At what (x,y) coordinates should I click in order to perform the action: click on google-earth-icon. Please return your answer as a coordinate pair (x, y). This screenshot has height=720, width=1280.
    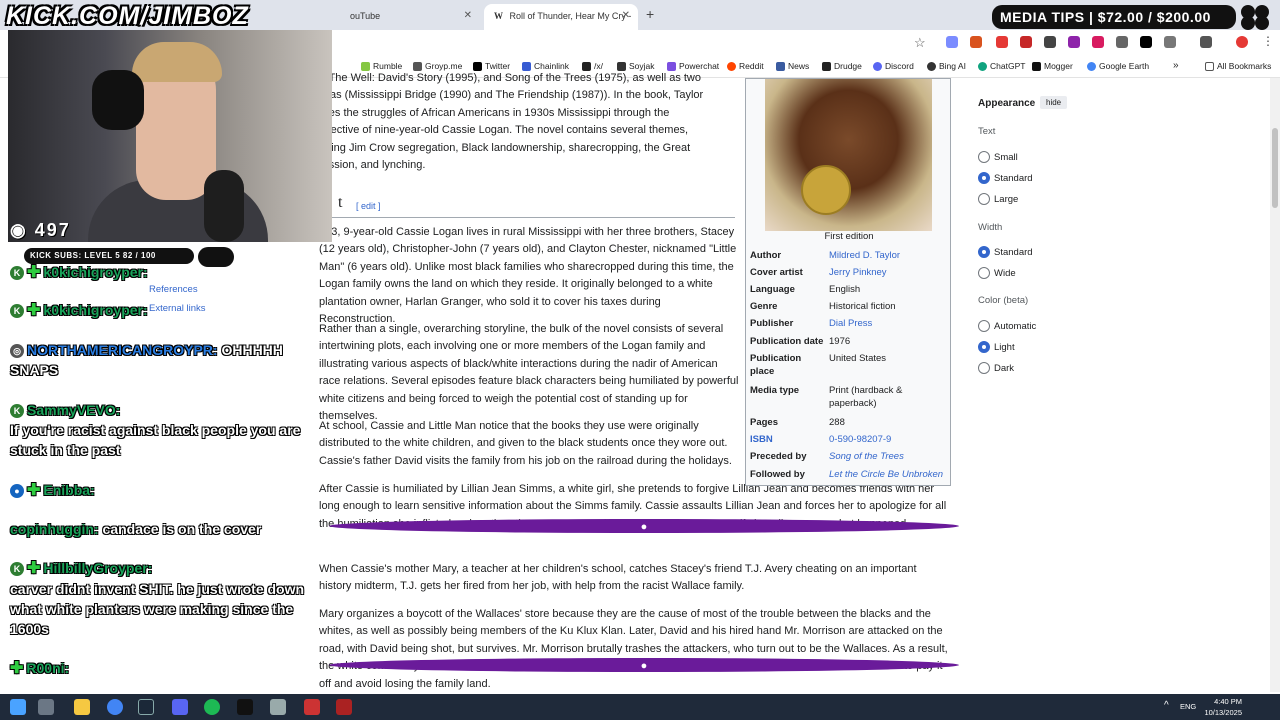
    Looking at the image, I should click on (1091, 66).